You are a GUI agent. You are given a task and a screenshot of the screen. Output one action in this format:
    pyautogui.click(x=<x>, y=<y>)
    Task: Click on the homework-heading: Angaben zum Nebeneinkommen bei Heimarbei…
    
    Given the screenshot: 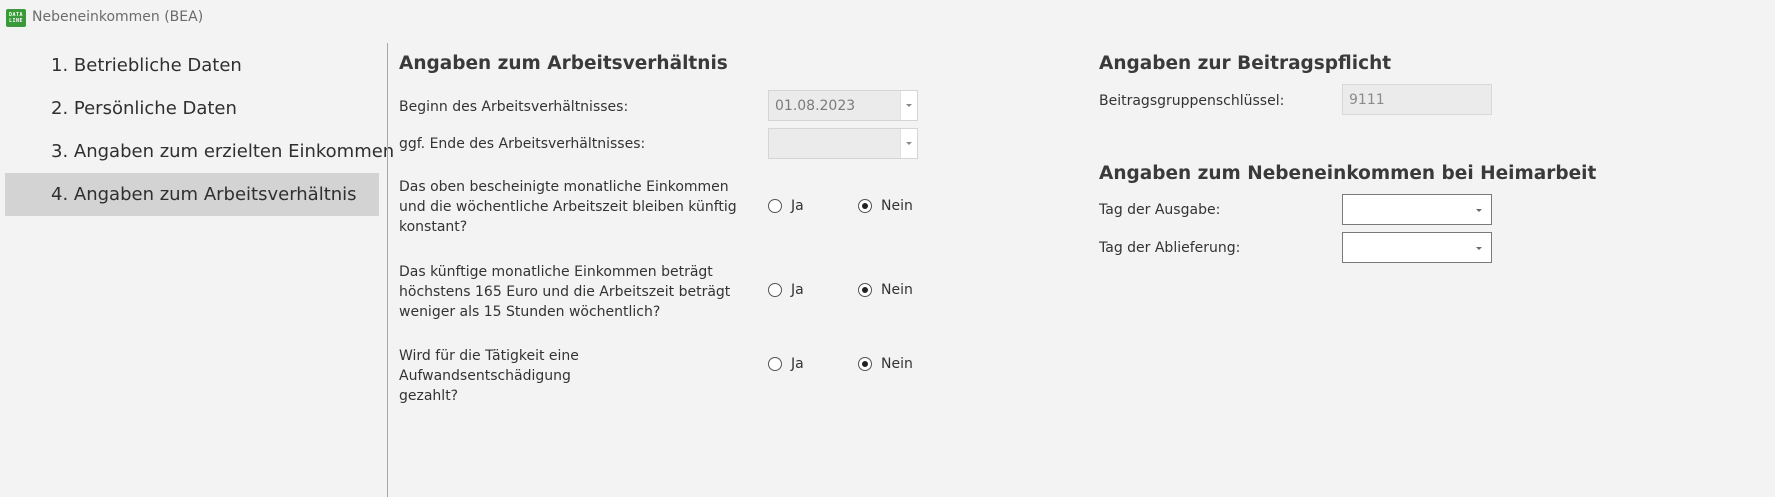 What is the action you would take?
    pyautogui.click(x=1348, y=173)
    